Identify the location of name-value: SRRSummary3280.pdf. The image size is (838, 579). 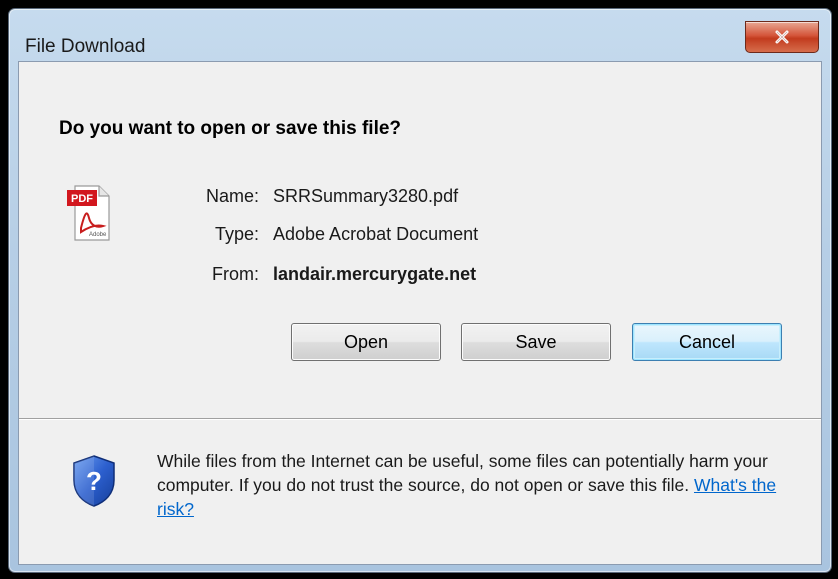
(366, 196).